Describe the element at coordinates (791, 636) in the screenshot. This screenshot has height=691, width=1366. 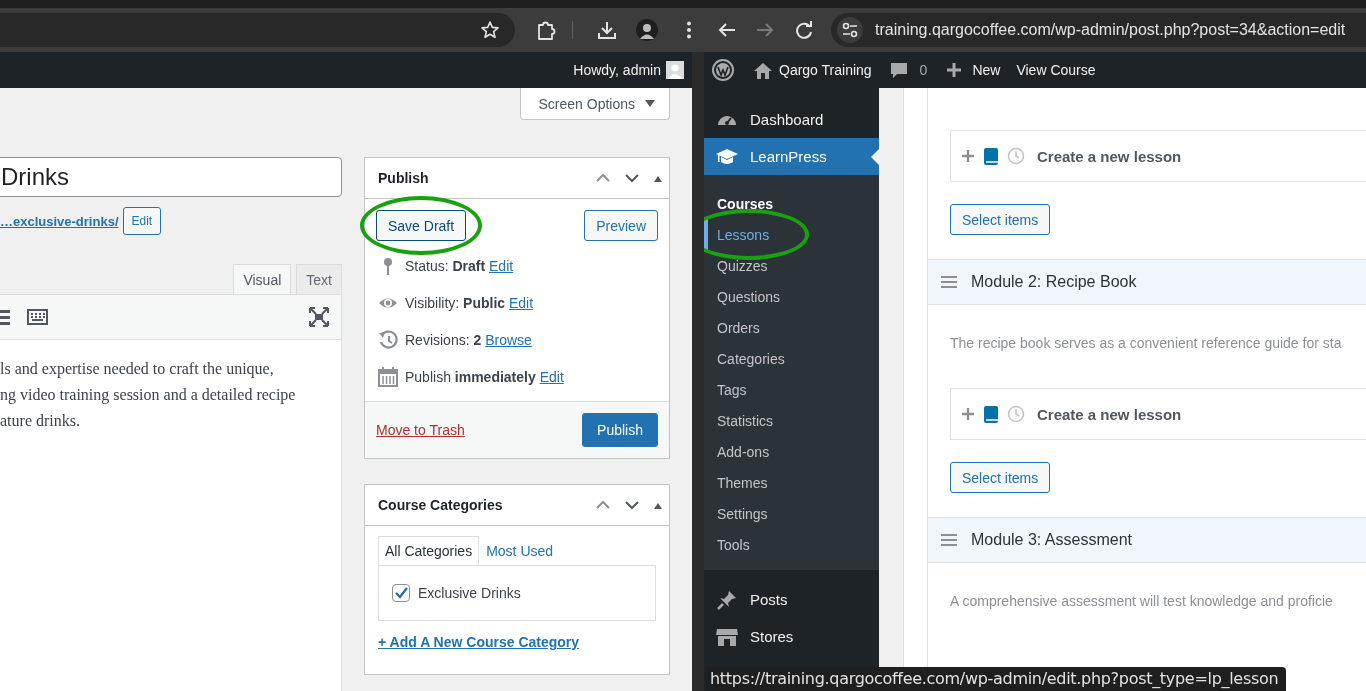
I see `sidebar-item: Stores` at that location.